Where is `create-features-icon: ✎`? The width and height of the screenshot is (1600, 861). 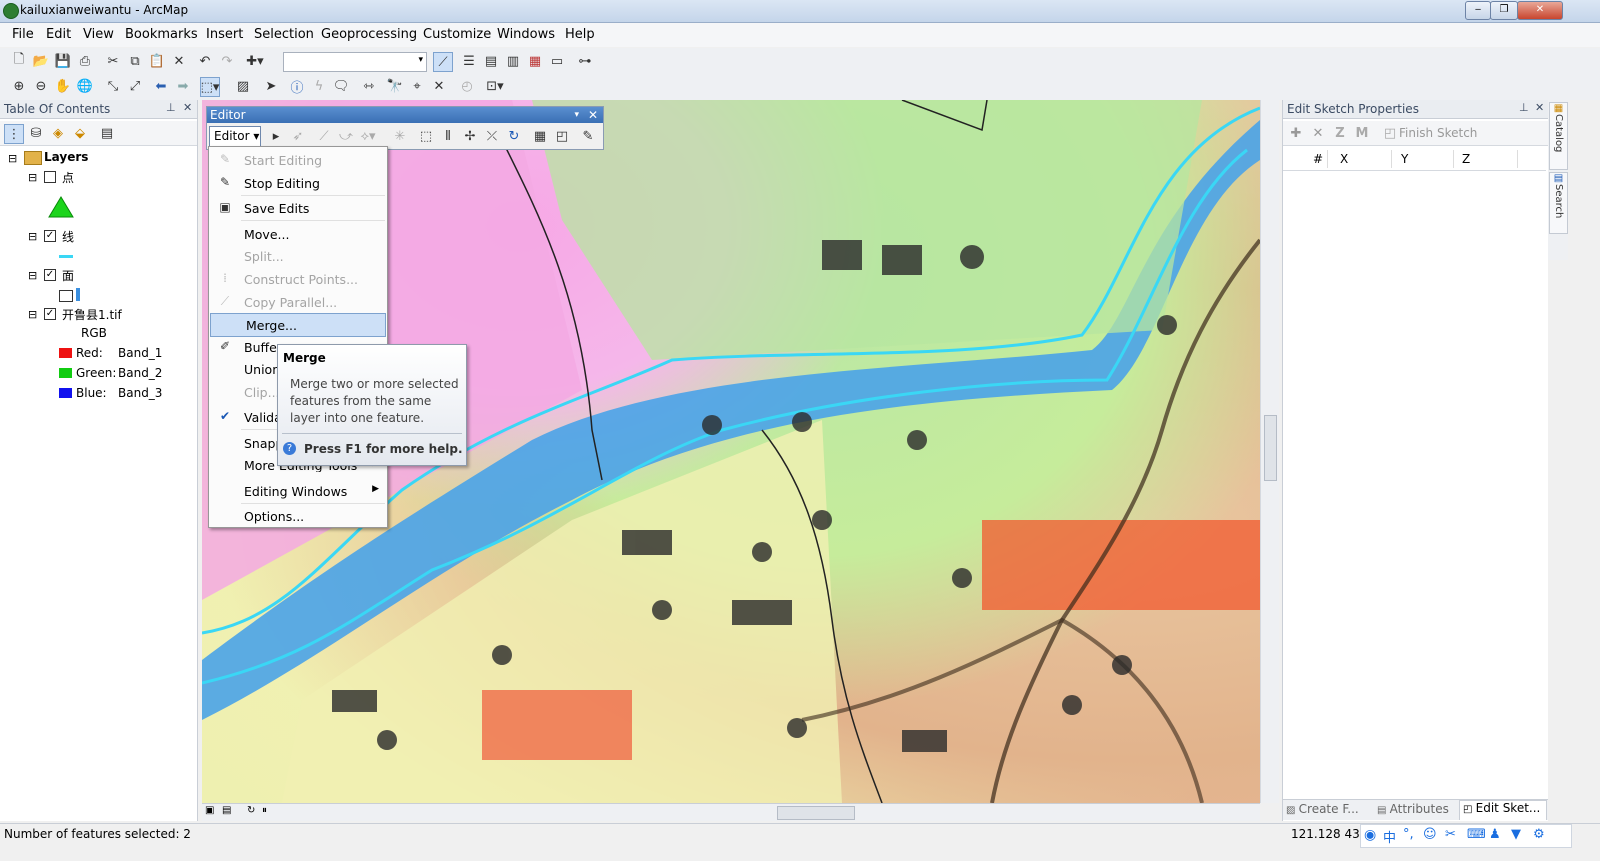
create-features-icon: ✎ is located at coordinates (588, 136).